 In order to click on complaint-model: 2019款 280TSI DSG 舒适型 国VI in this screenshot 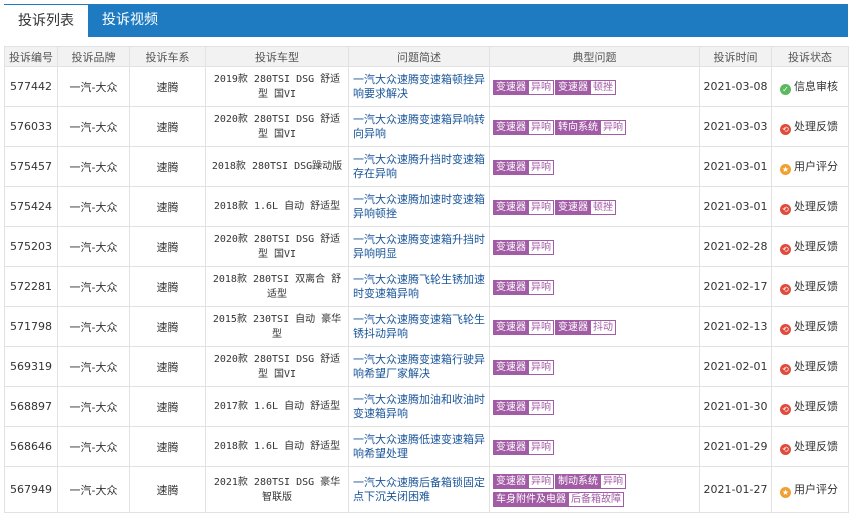, I will do `click(277, 86)`.